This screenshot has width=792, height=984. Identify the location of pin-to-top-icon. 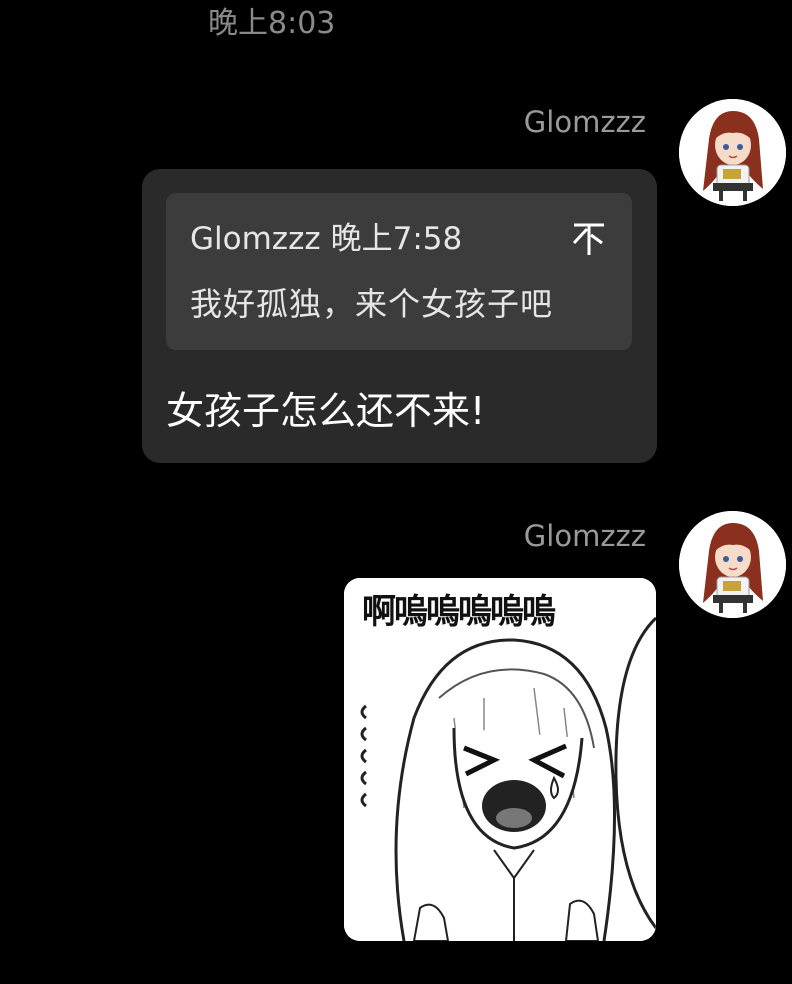
(589, 239).